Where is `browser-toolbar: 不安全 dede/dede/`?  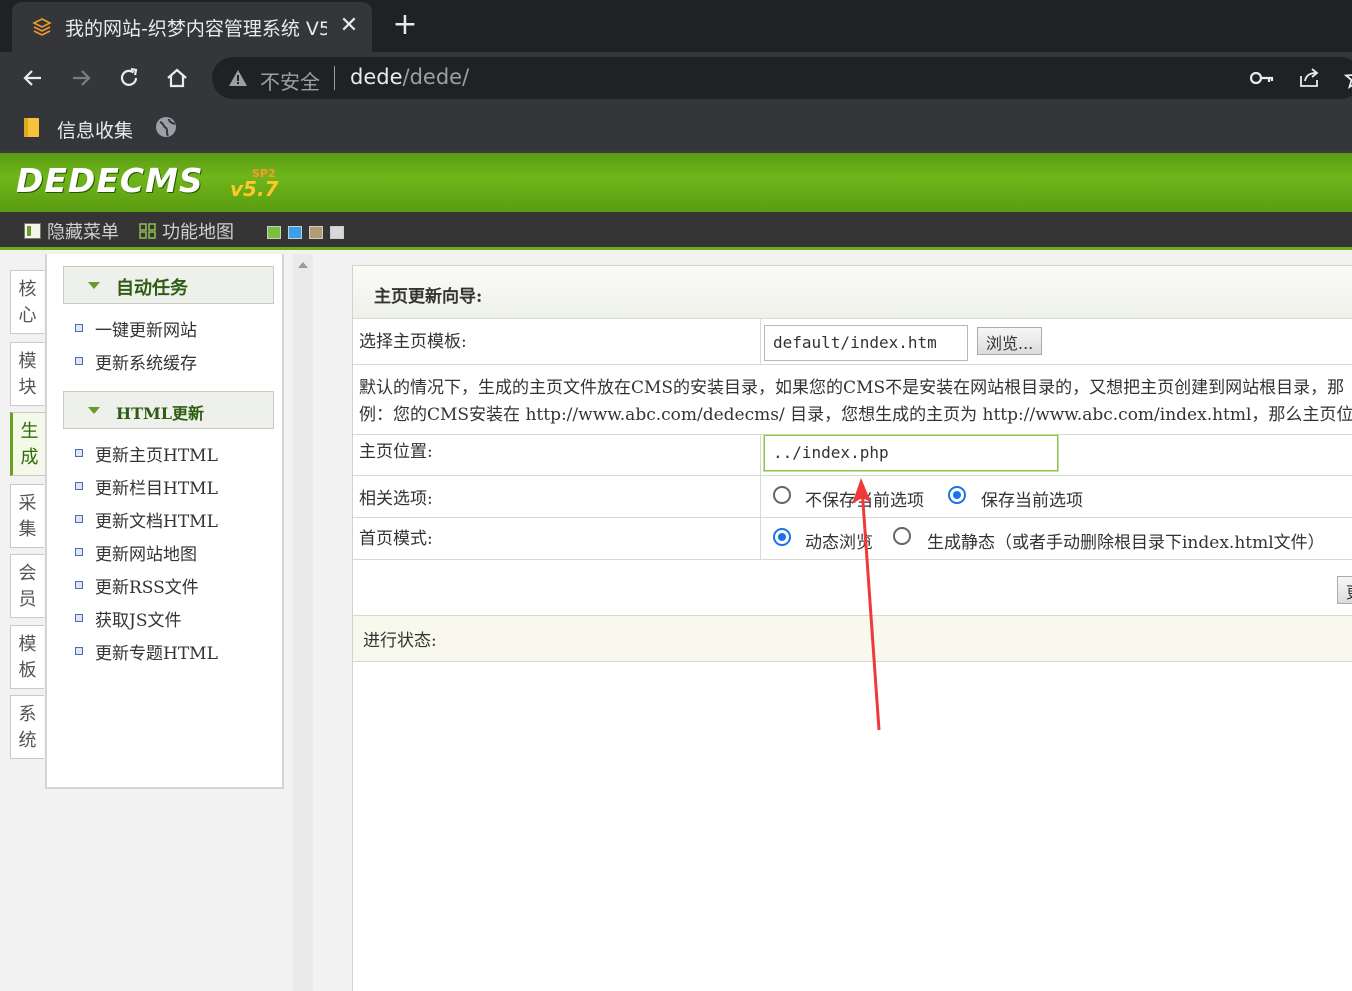 browser-toolbar: 不安全 dede/dede/ is located at coordinates (676, 78).